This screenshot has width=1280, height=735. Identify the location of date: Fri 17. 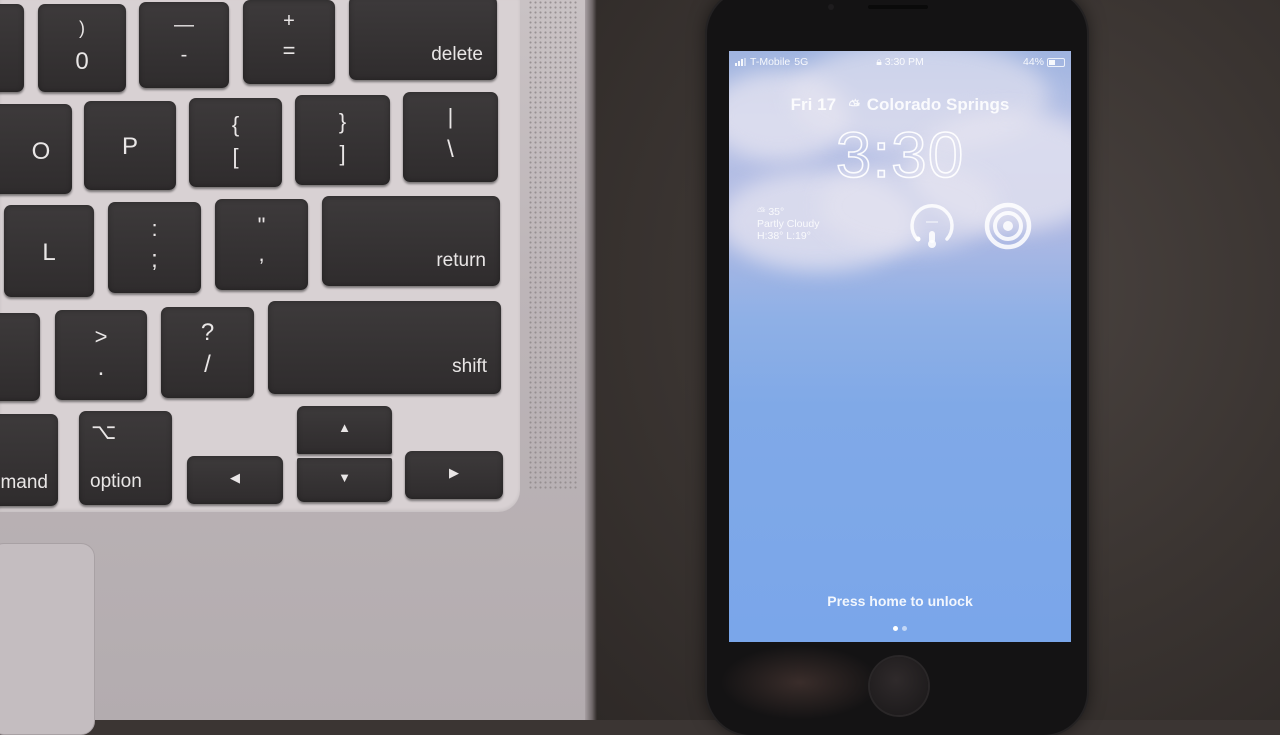
(813, 104).